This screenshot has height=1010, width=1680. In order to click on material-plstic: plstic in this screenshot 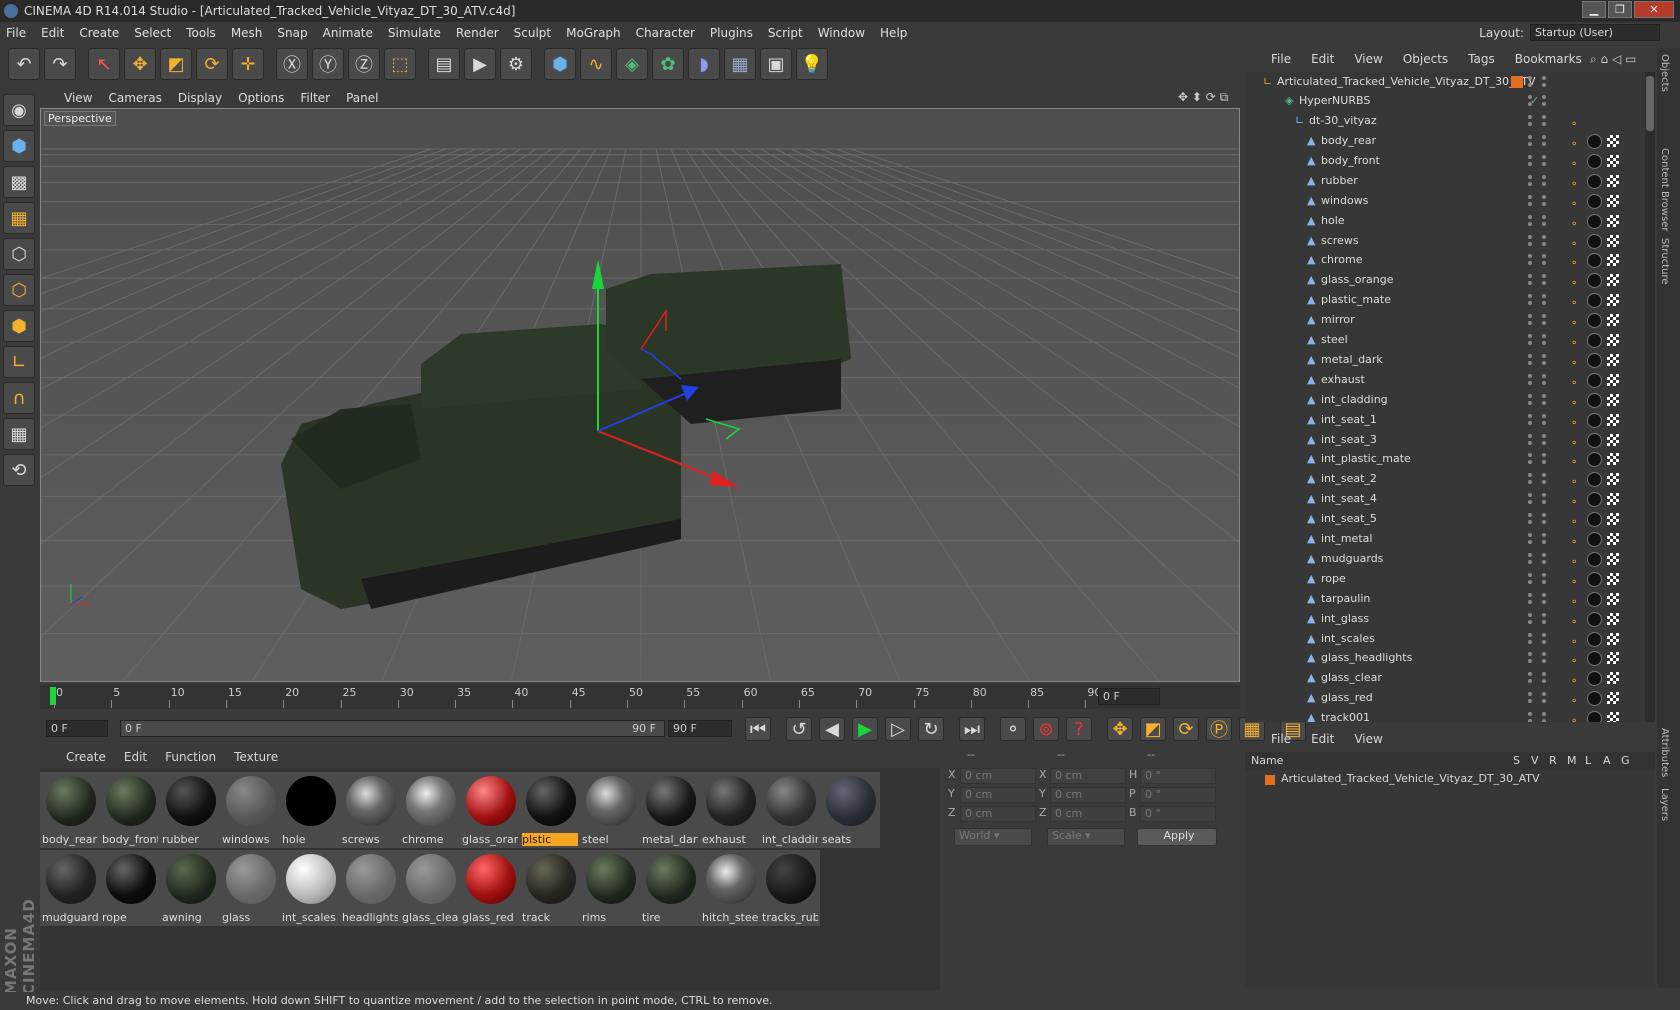, I will do `click(550, 810)`.